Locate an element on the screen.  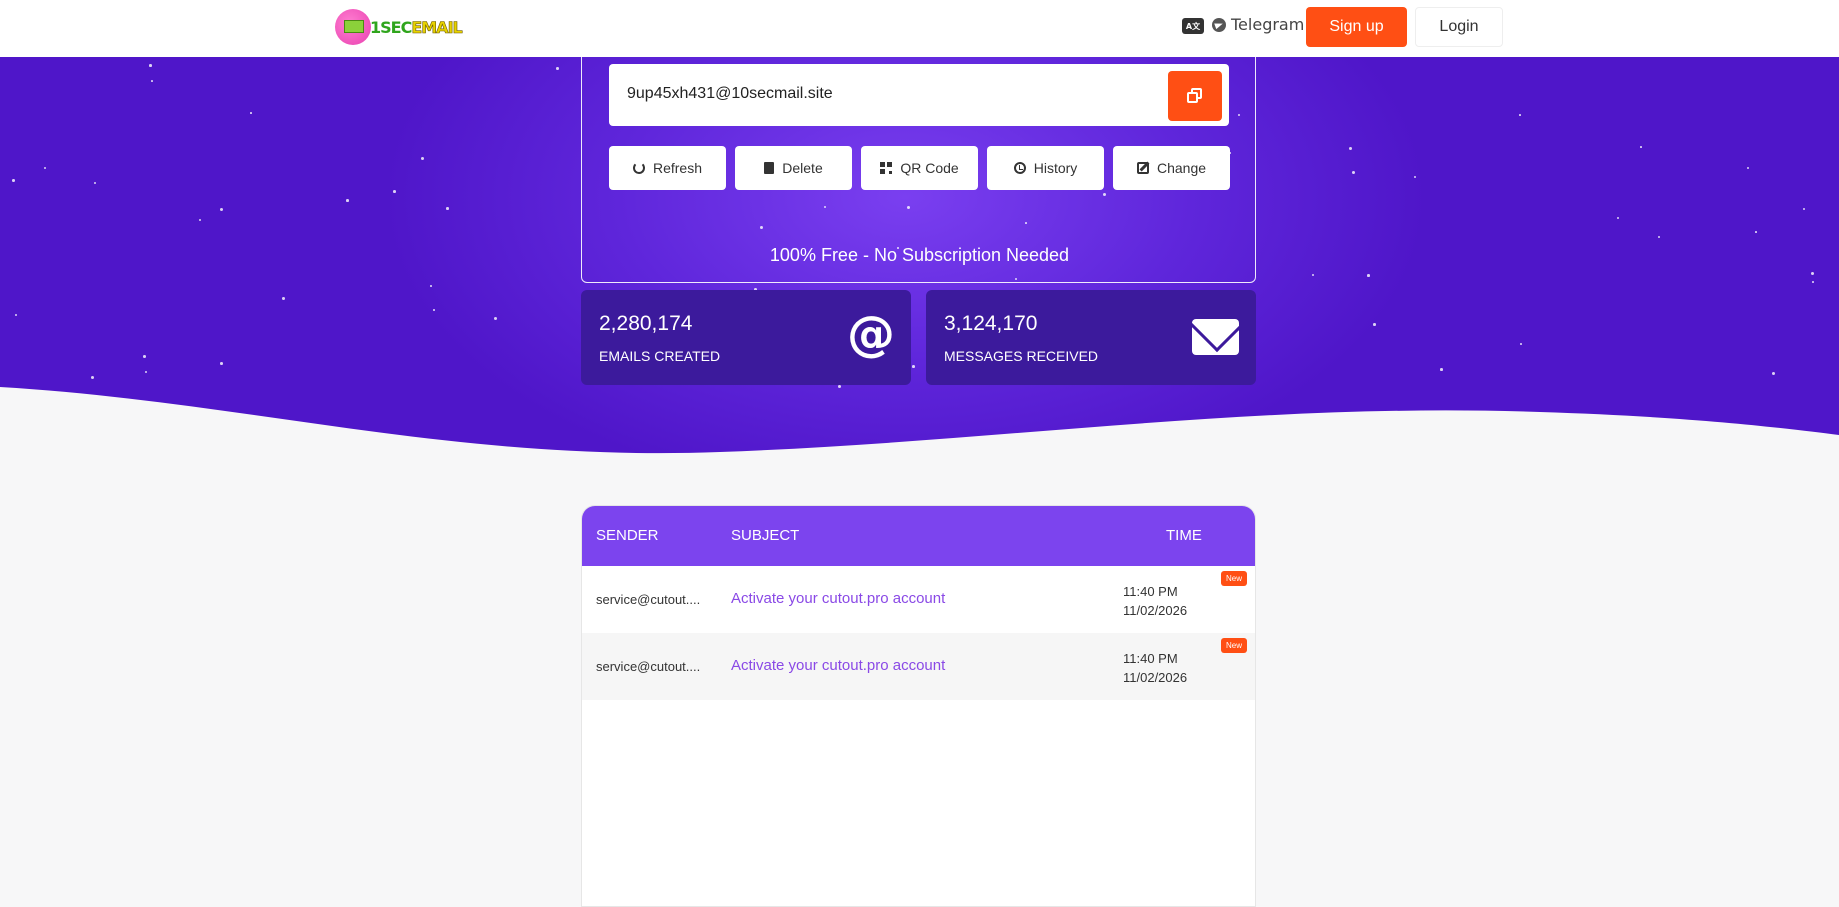
stat-label: MESSAGES RECEIVED is located at coordinates (1021, 356).